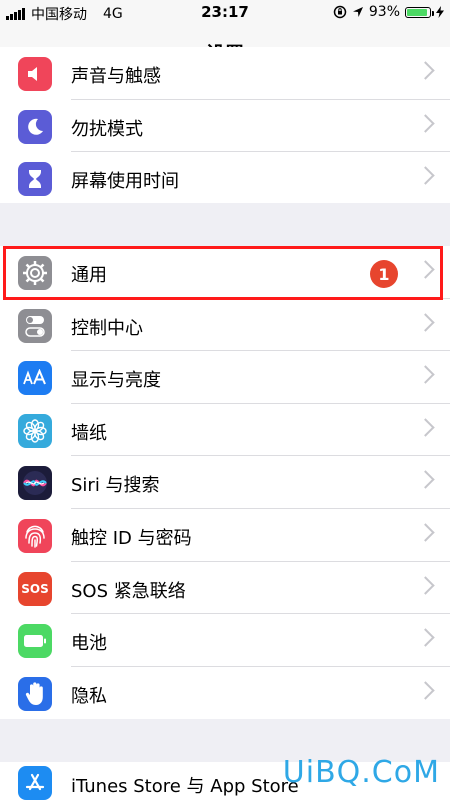 The height and width of the screenshot is (800, 450). I want to click on settings-row-label: 屏幕使用时间, so click(125, 182).